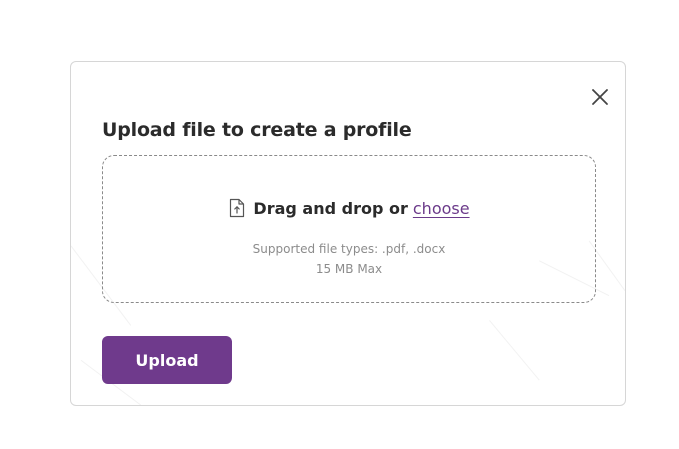  I want to click on upload-button: Upload, so click(167, 360).